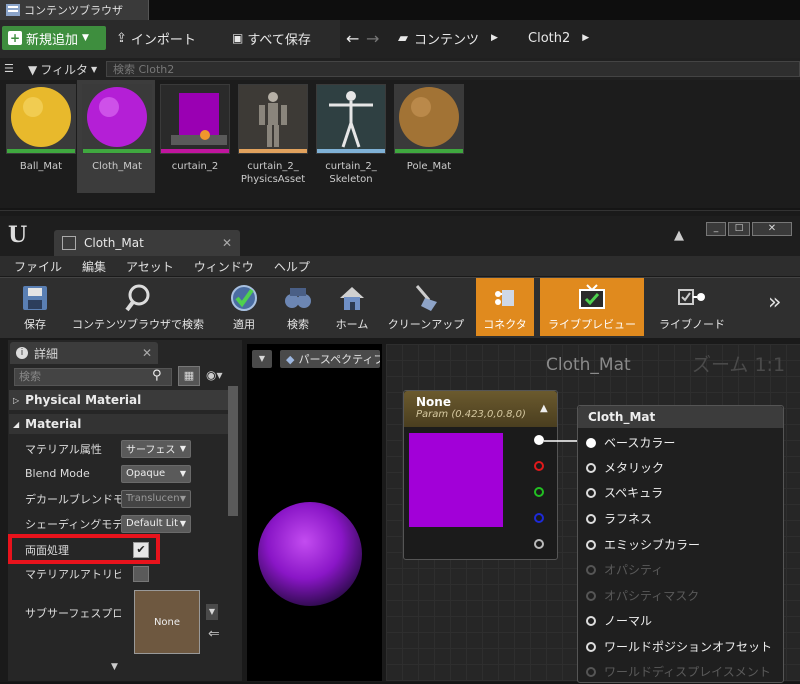 The width and height of the screenshot is (800, 684). Describe the element at coordinates (772, 229) in the screenshot. I see `close-window-icon: ✕` at that location.